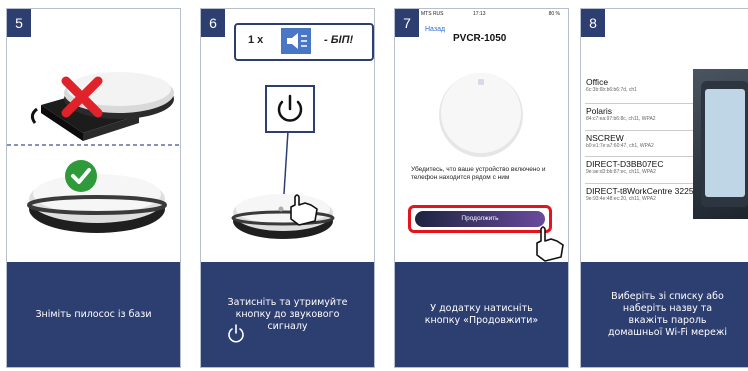  I want to click on continue-button: Продолжить, so click(480, 219).